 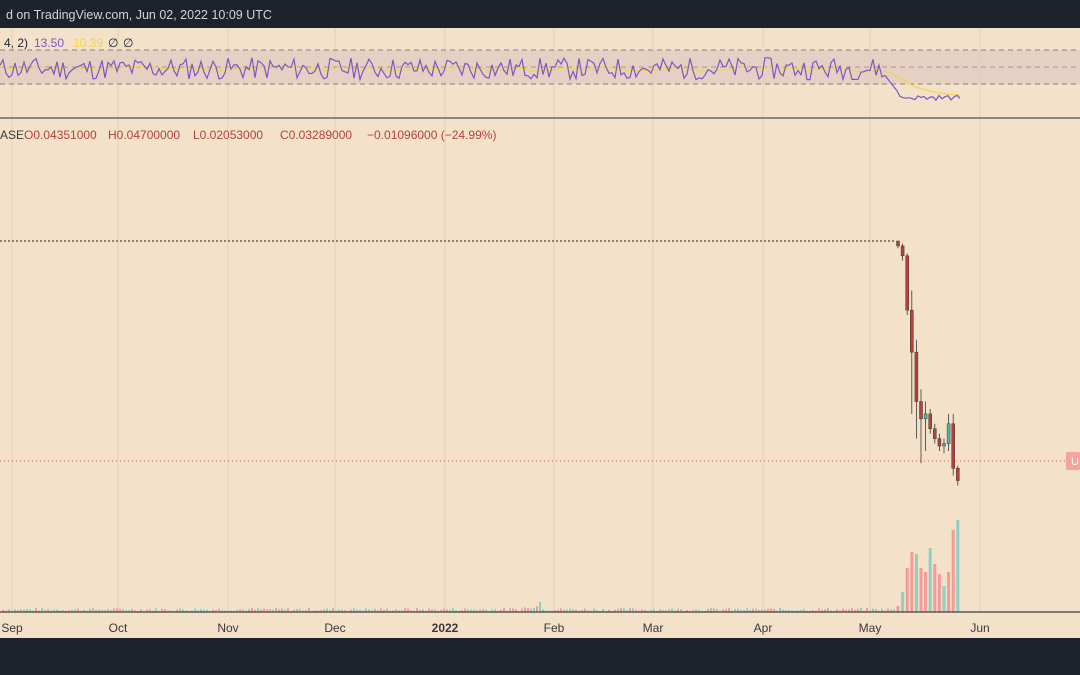 I want to click on chart-footer-bar, so click(x=540, y=656).